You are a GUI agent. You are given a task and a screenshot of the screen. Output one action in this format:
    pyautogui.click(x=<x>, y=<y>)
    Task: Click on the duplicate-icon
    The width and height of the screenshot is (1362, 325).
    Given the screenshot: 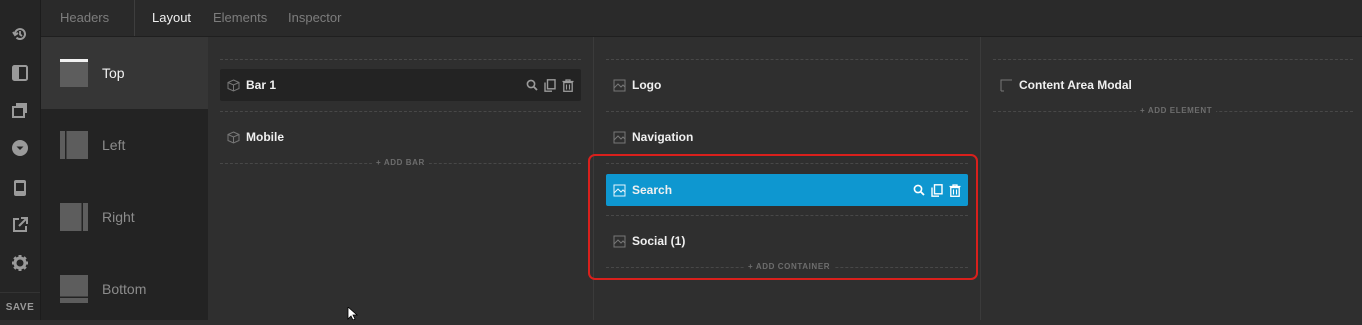 What is the action you would take?
    pyautogui.click(x=550, y=85)
    